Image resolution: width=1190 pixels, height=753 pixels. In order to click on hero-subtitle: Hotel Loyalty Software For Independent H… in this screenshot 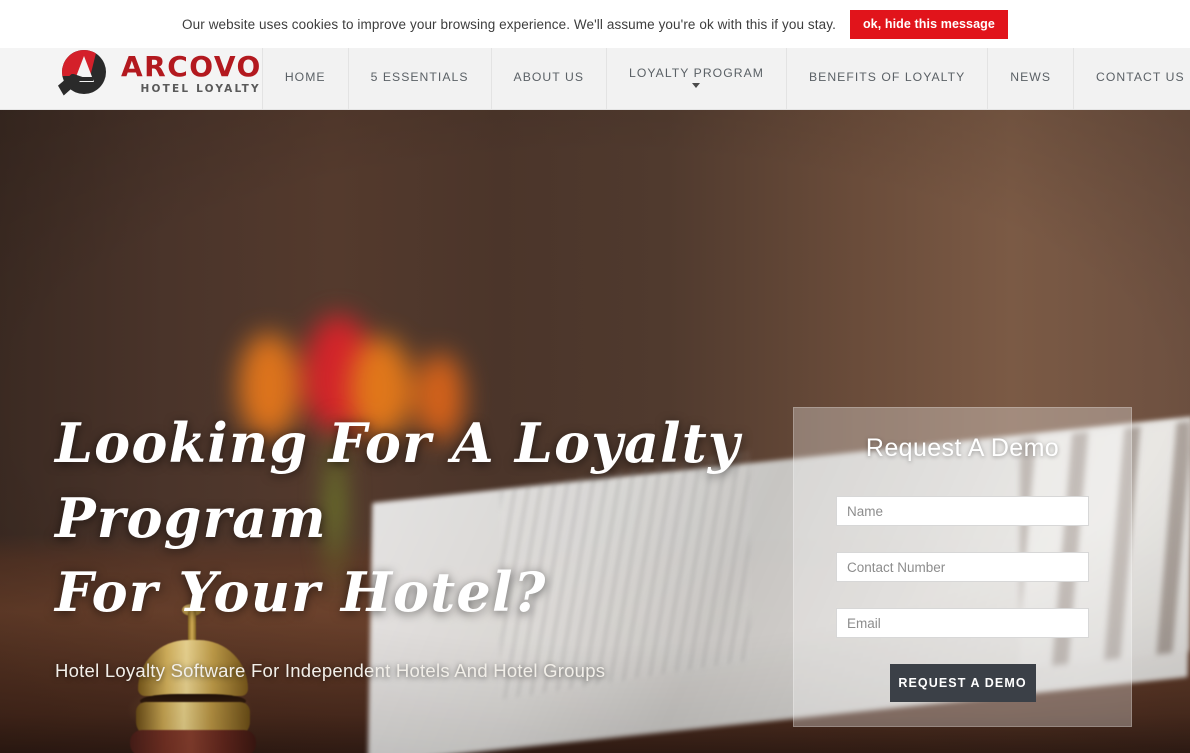, I will do `click(330, 670)`.